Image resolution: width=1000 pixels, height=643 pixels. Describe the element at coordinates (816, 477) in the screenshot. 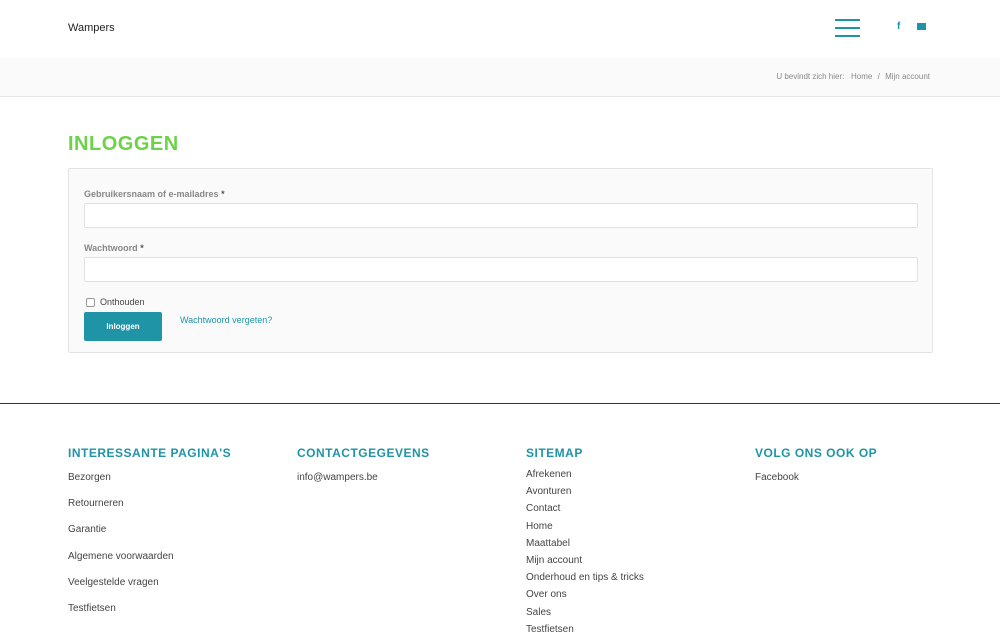

I see `footer-facebook-link: Facebook` at that location.